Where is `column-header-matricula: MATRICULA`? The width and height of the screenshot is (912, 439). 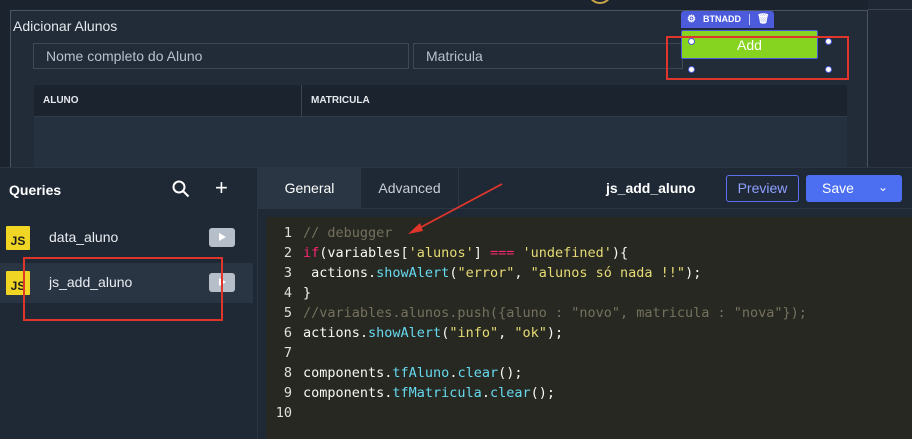 column-header-matricula: MATRICULA is located at coordinates (574, 101).